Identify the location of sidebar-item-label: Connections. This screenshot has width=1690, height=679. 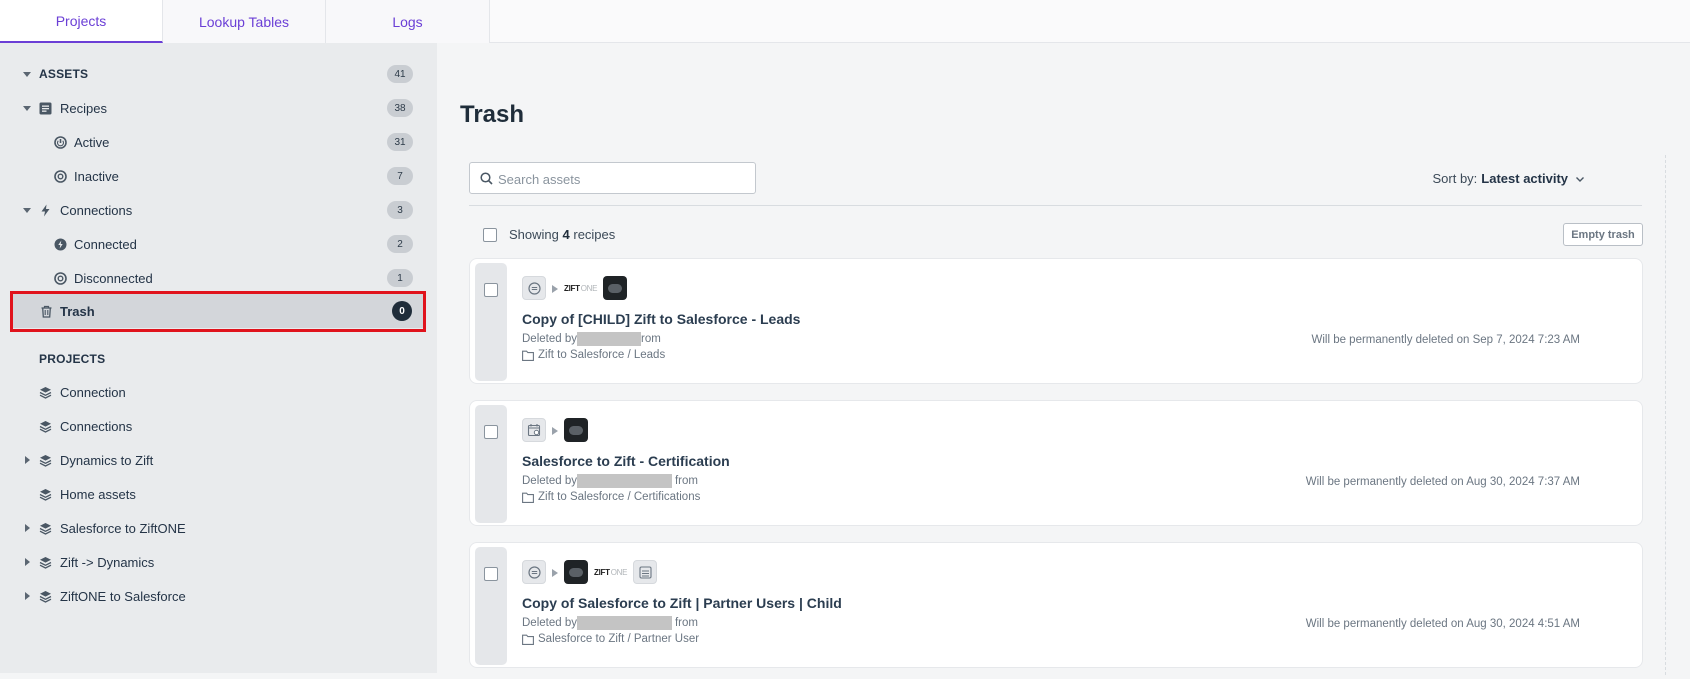
(96, 210).